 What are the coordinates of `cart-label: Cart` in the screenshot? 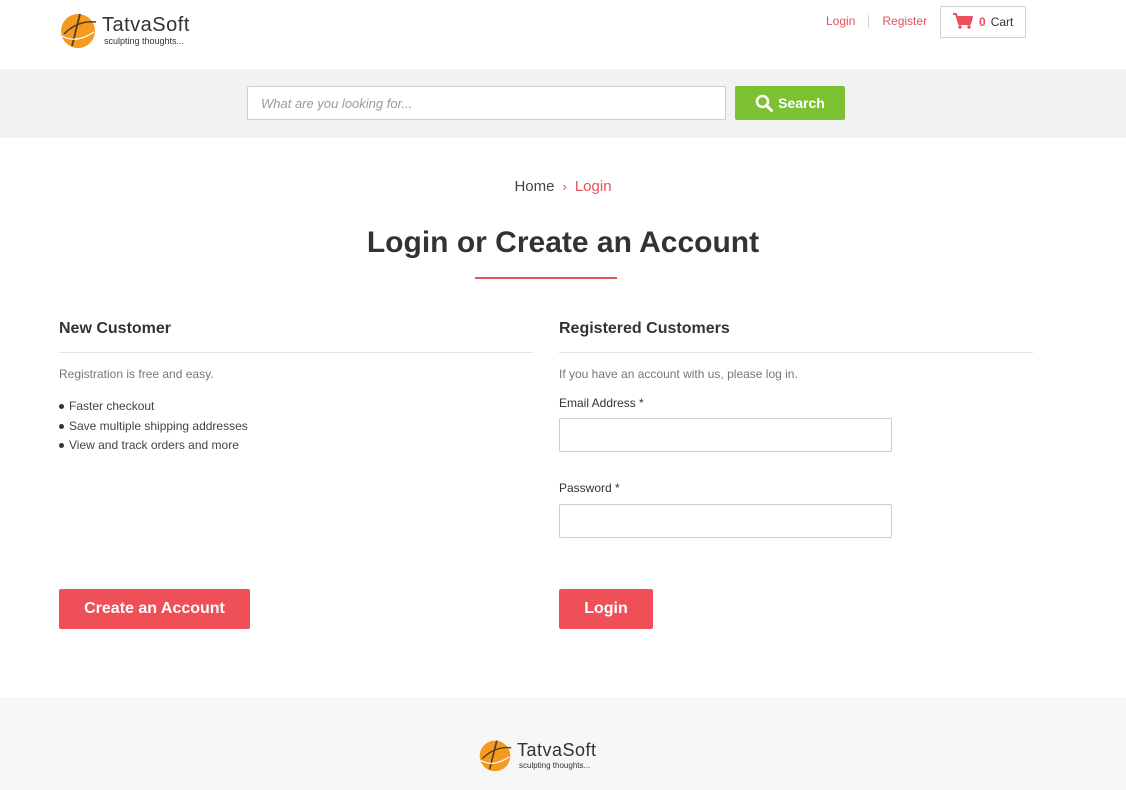 It's located at (1002, 22).